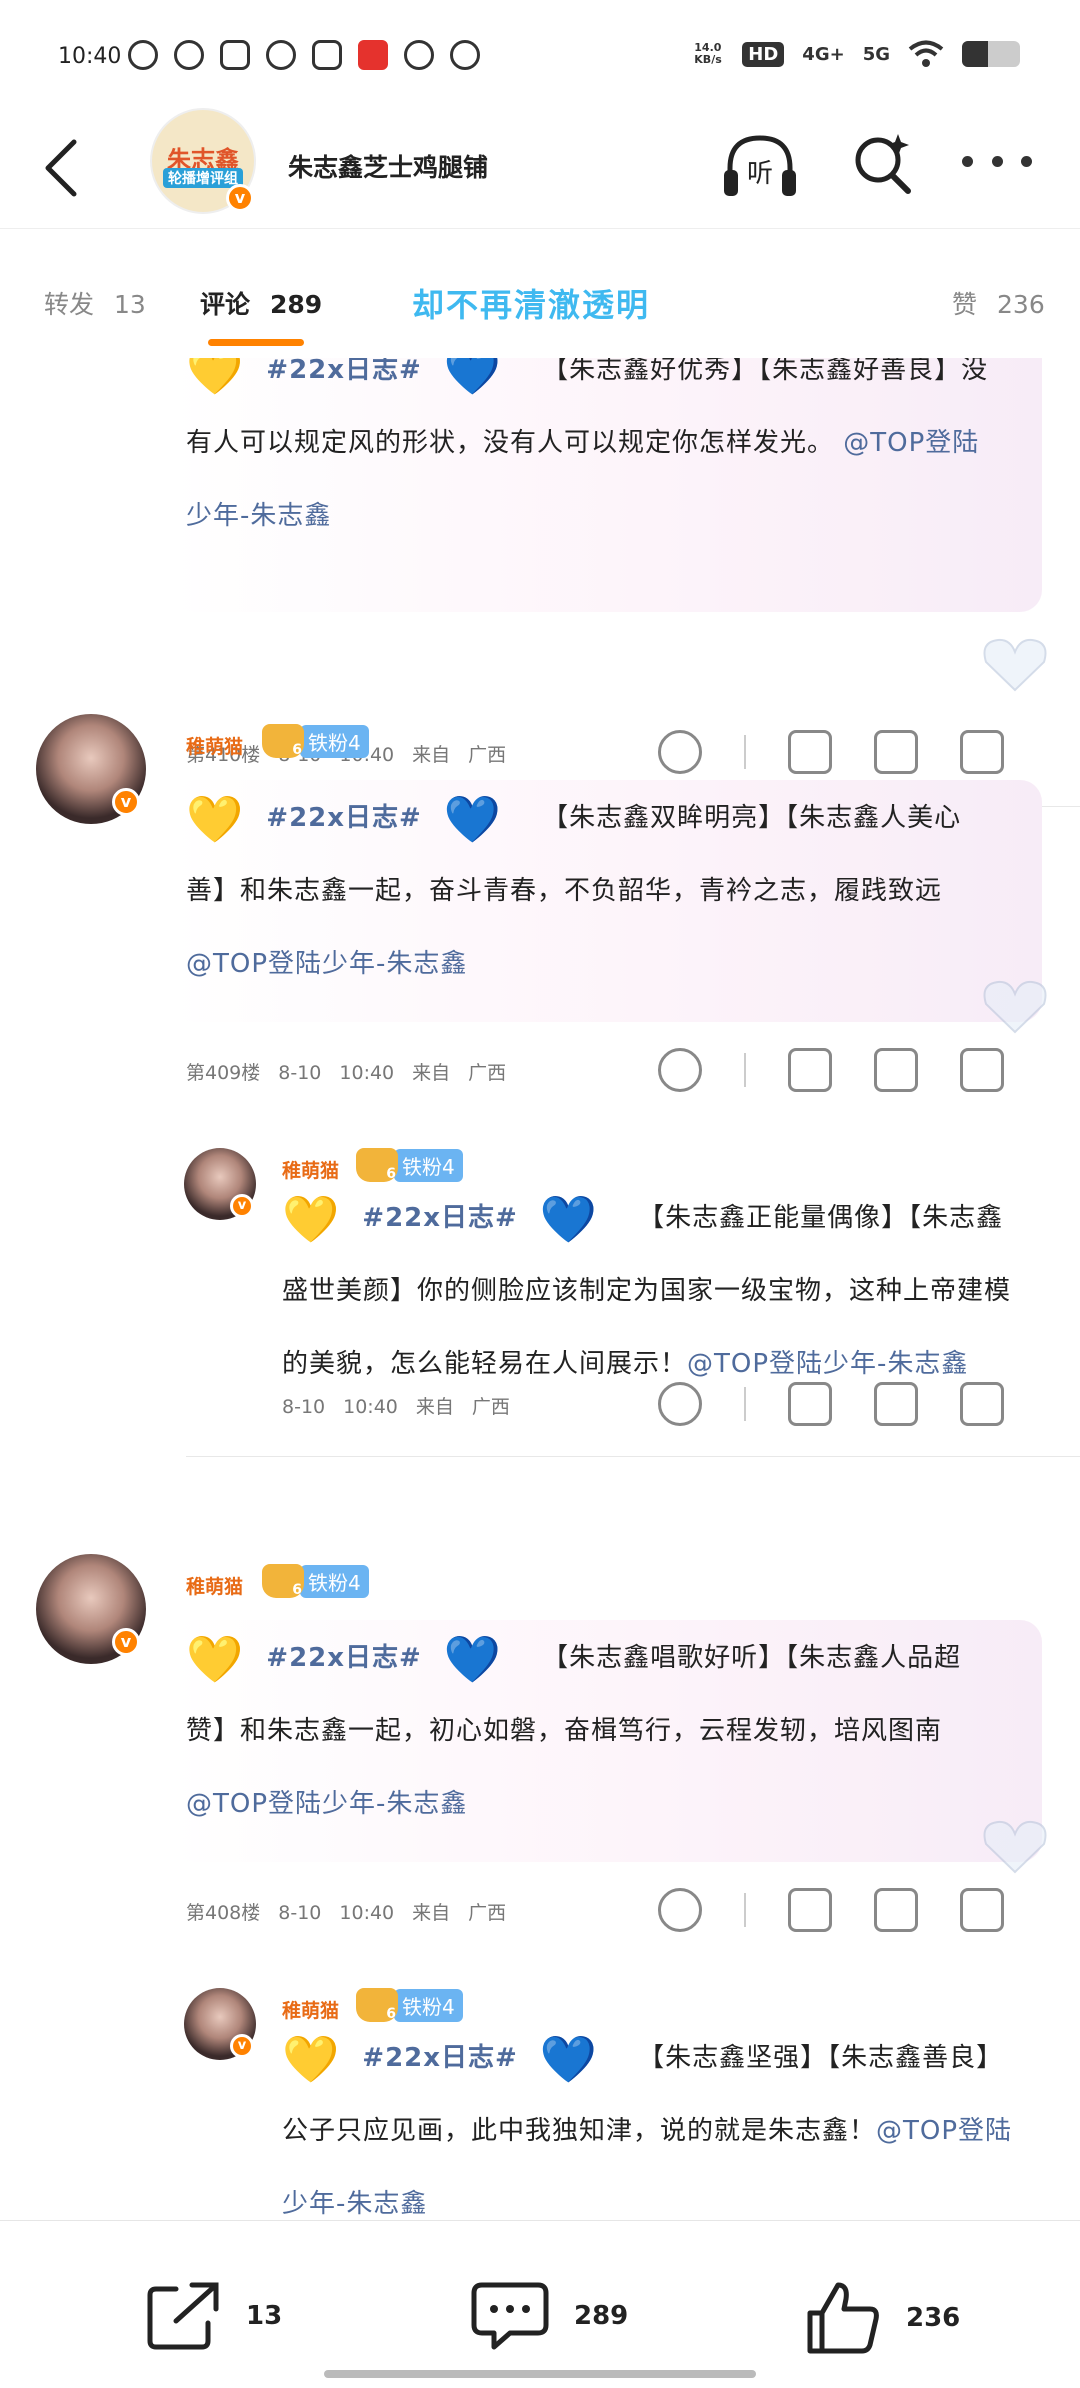  Describe the element at coordinates (821, 1218) in the screenshot. I see `comment-line-1: 【朱志鑫正能量偶像】【朱志鑫` at that location.